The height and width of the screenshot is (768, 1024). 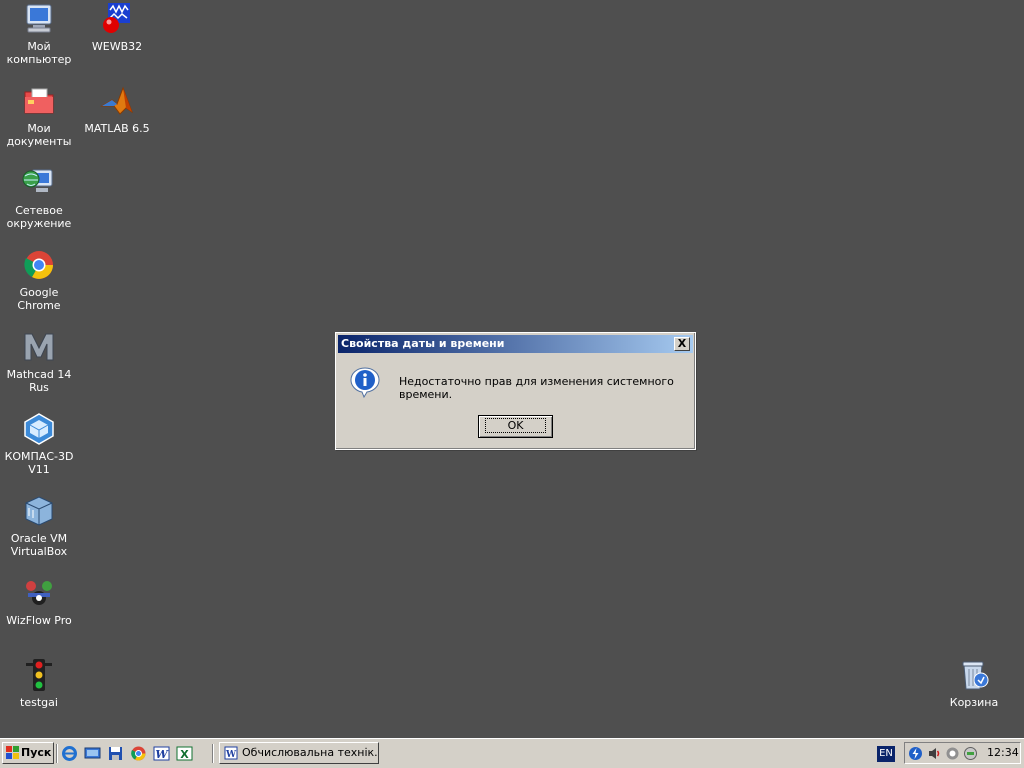 What do you see at coordinates (39, 183) in the screenshot?
I see `network-icon` at bounding box center [39, 183].